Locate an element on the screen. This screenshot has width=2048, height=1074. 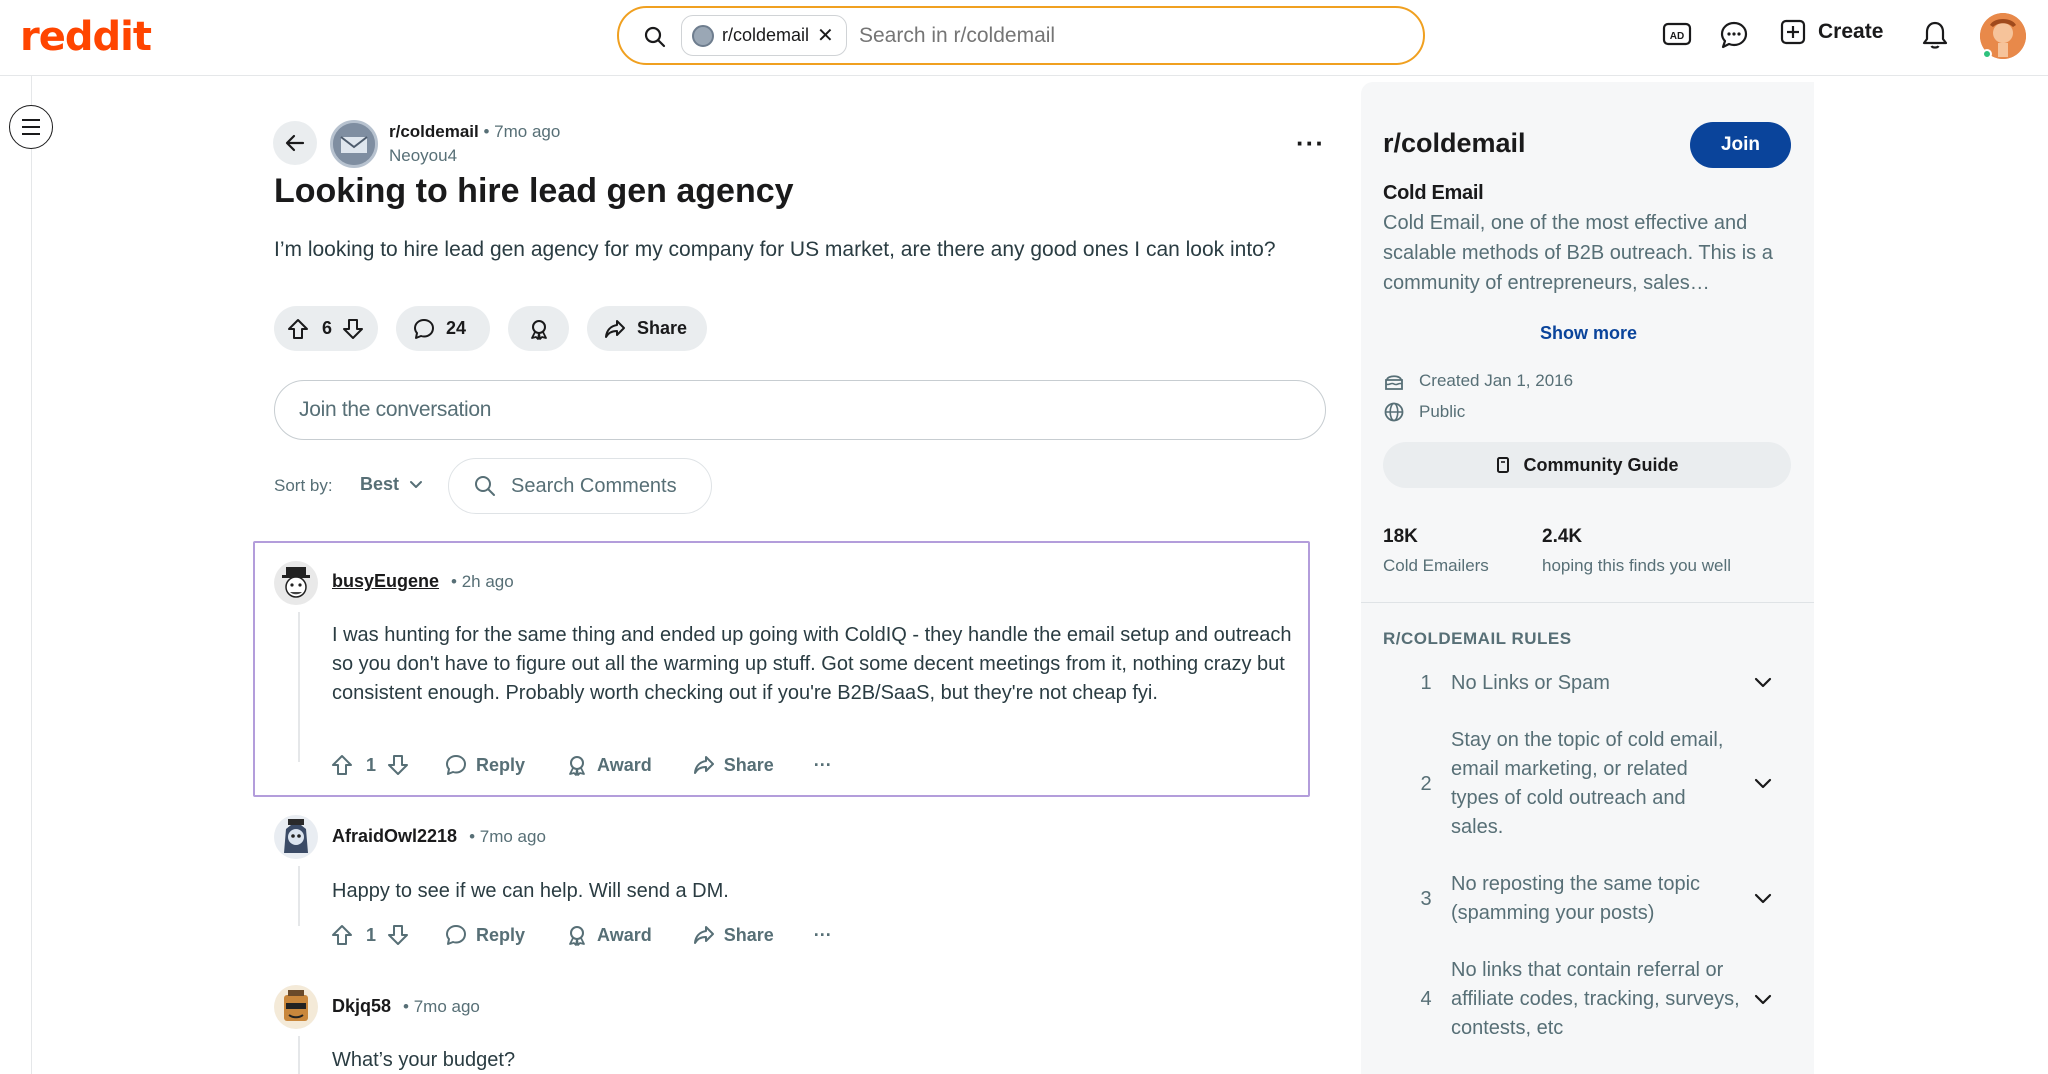
post-time: • 7mo ago is located at coordinates (522, 131).